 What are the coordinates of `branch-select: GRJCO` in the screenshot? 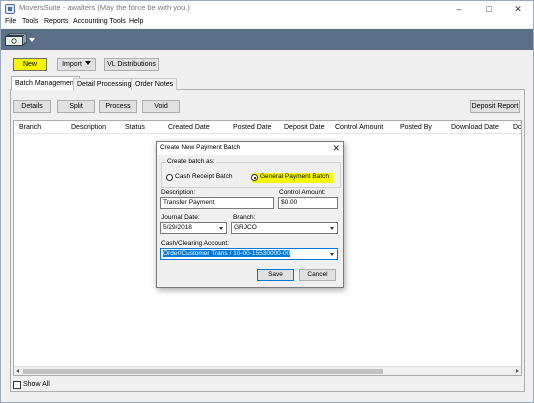 It's located at (284, 228).